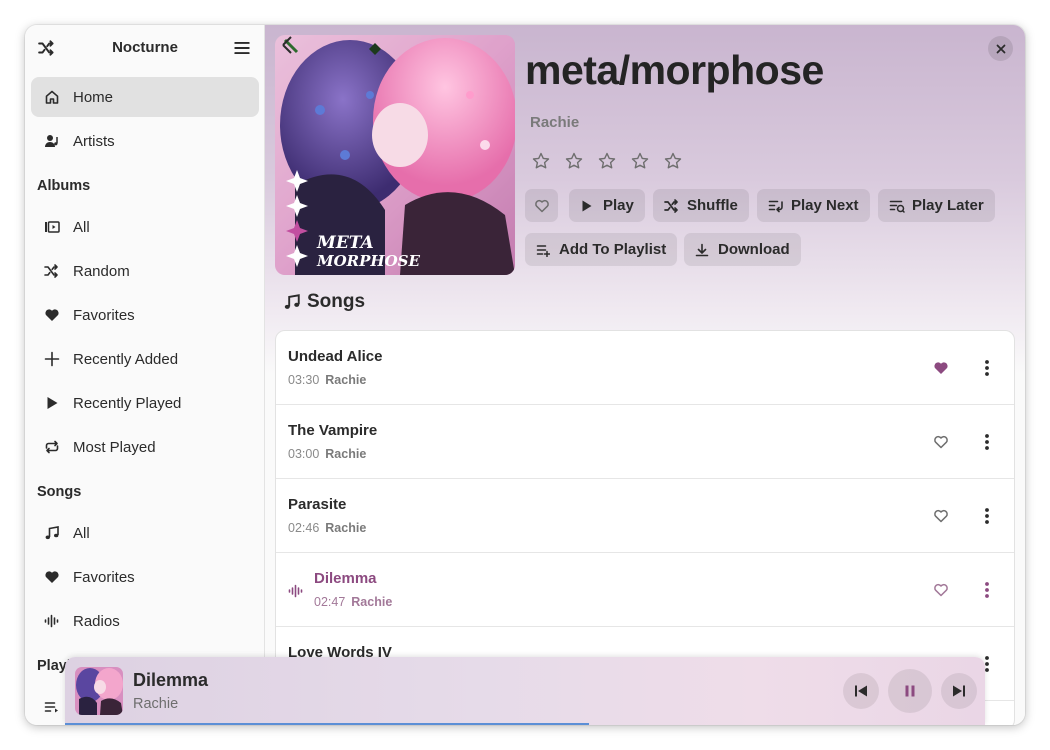 Image resolution: width=1050 pixels, height=750 pixels. Describe the element at coordinates (145, 97) in the screenshot. I see `sidebar-item-home: Home` at that location.